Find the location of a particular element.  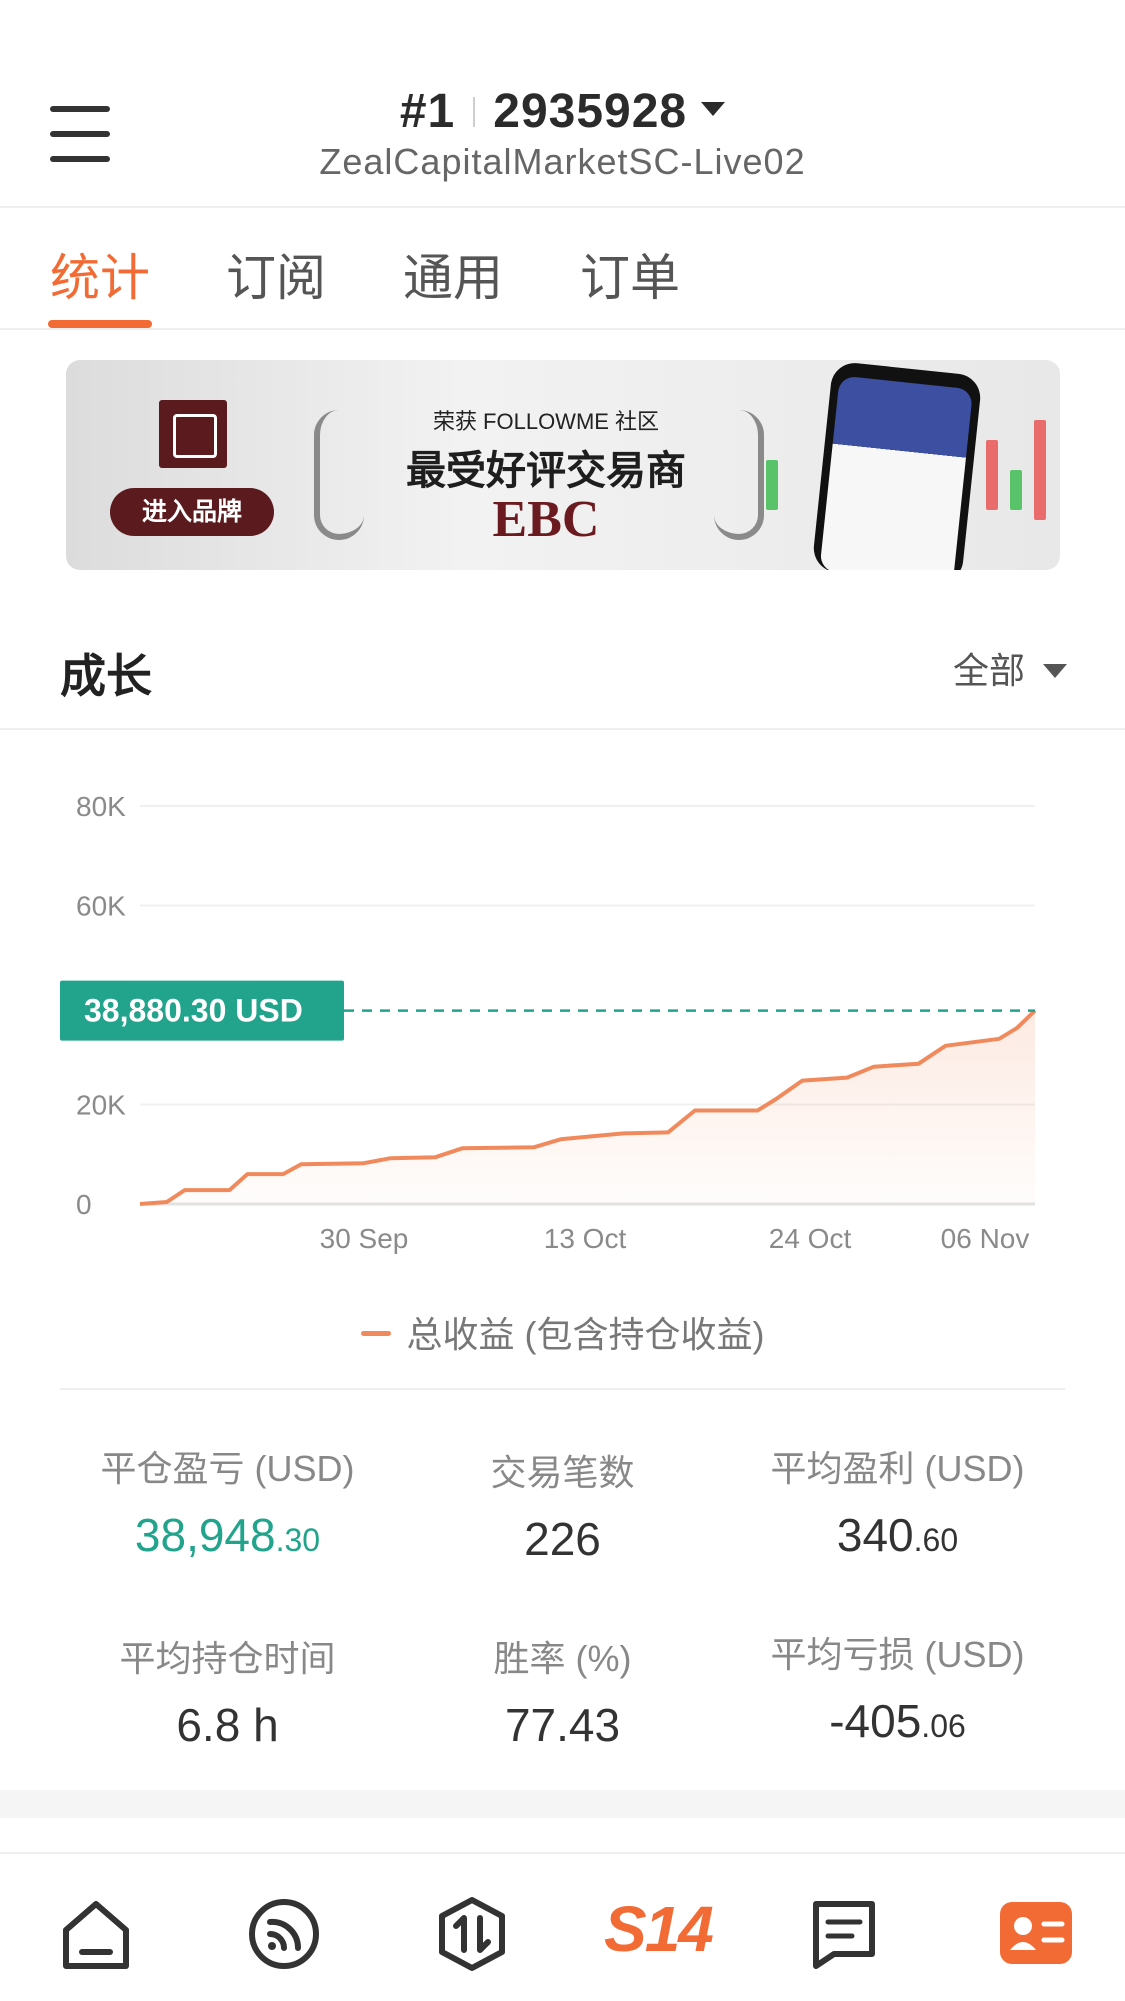

award-brand: EBC is located at coordinates (546, 519).